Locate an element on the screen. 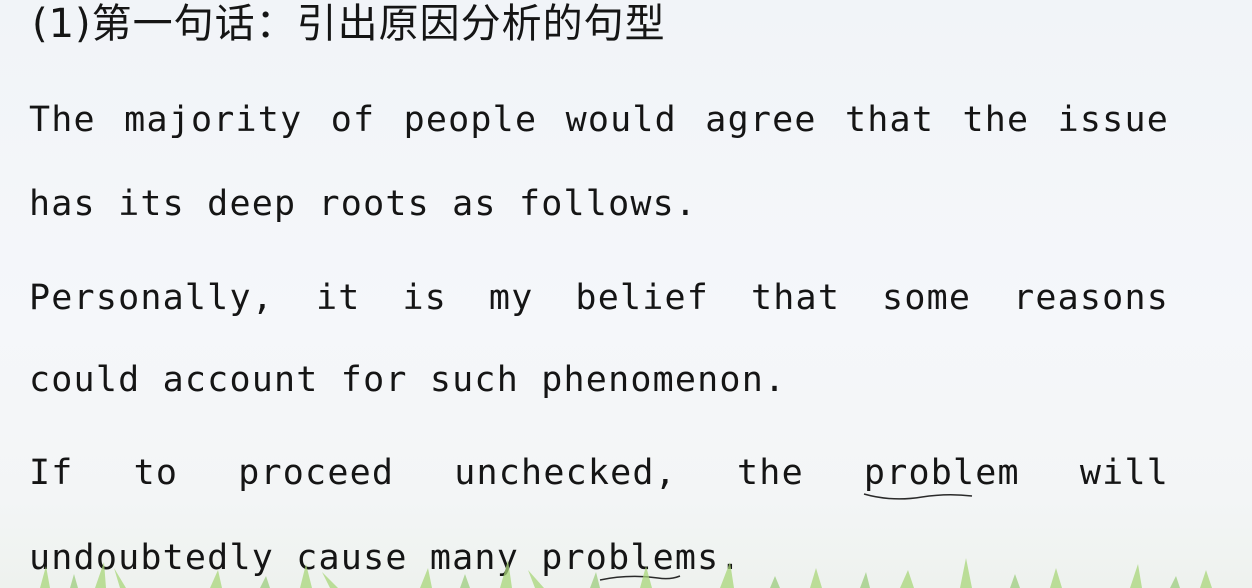 This screenshot has height=588, width=1252. section-heading: (1)第一句话：引出原因分析的句型 is located at coordinates (349, 24).